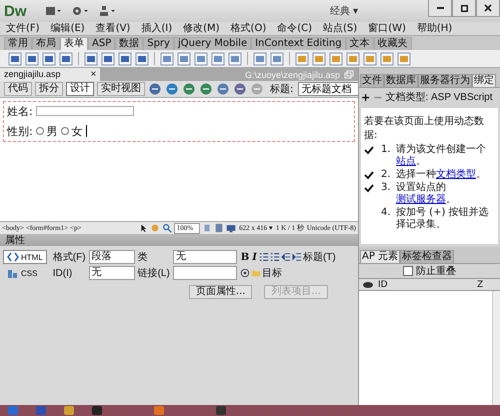  Describe the element at coordinates (67, 28) in the screenshot. I see `menu-item: 编辑(E)` at that location.